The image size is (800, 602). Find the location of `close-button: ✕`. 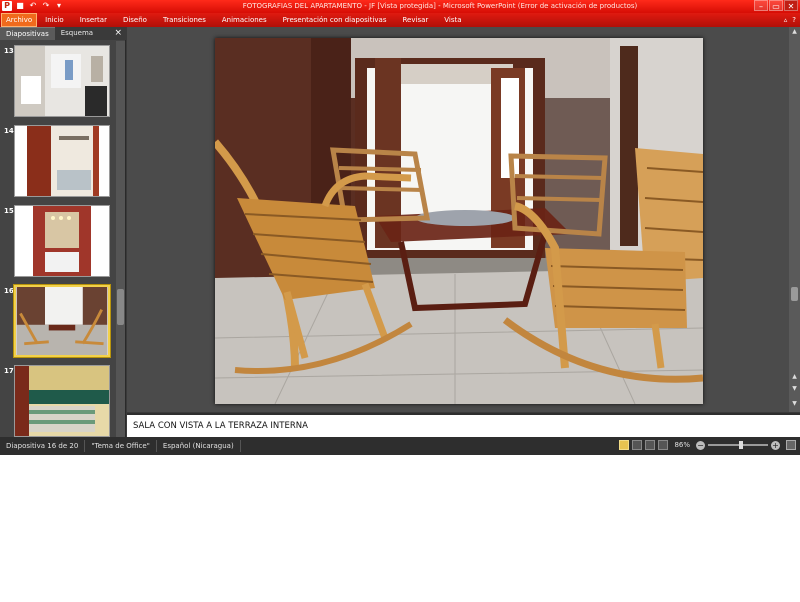

close-button: ✕ is located at coordinates (791, 5).